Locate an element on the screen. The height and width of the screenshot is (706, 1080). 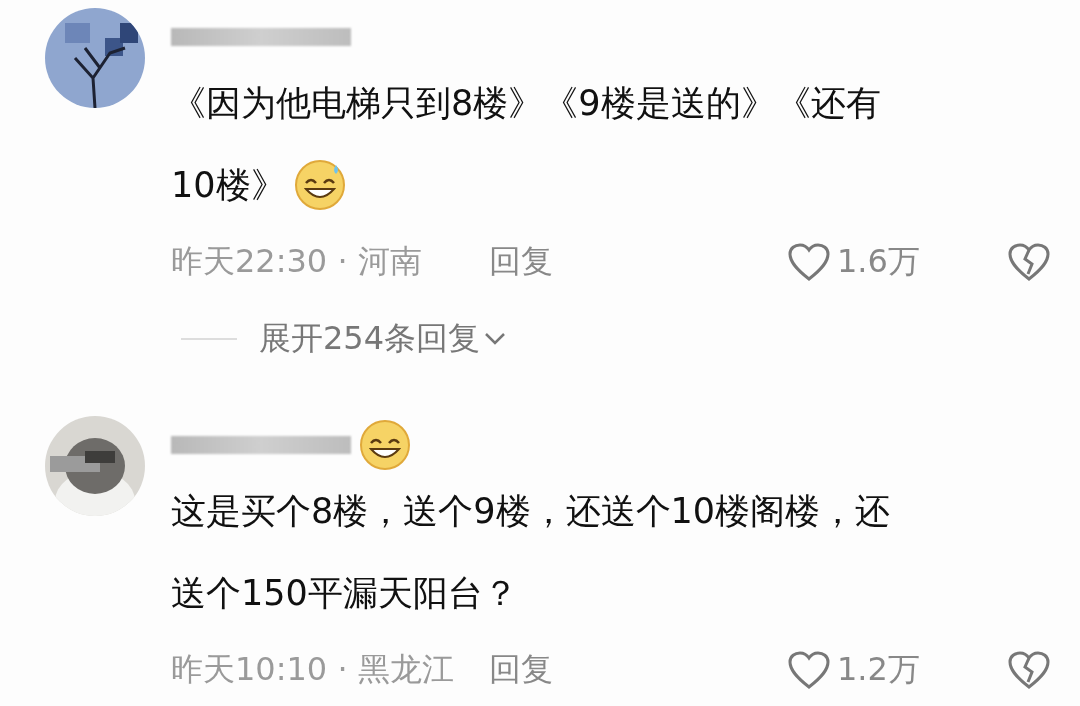
like-count: 1.2万 is located at coordinates (878, 669).